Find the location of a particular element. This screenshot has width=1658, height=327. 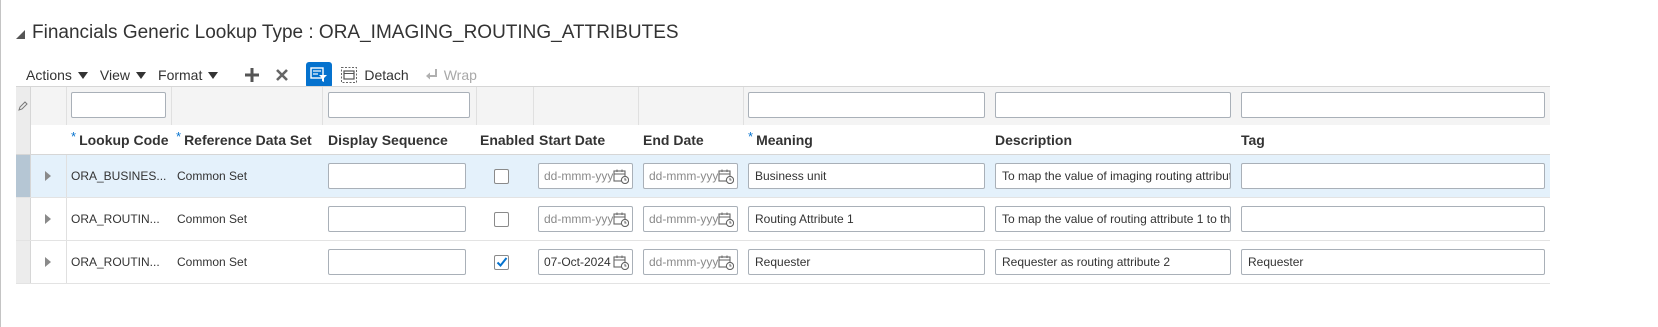

column-header-label: Meaning is located at coordinates (784, 139).